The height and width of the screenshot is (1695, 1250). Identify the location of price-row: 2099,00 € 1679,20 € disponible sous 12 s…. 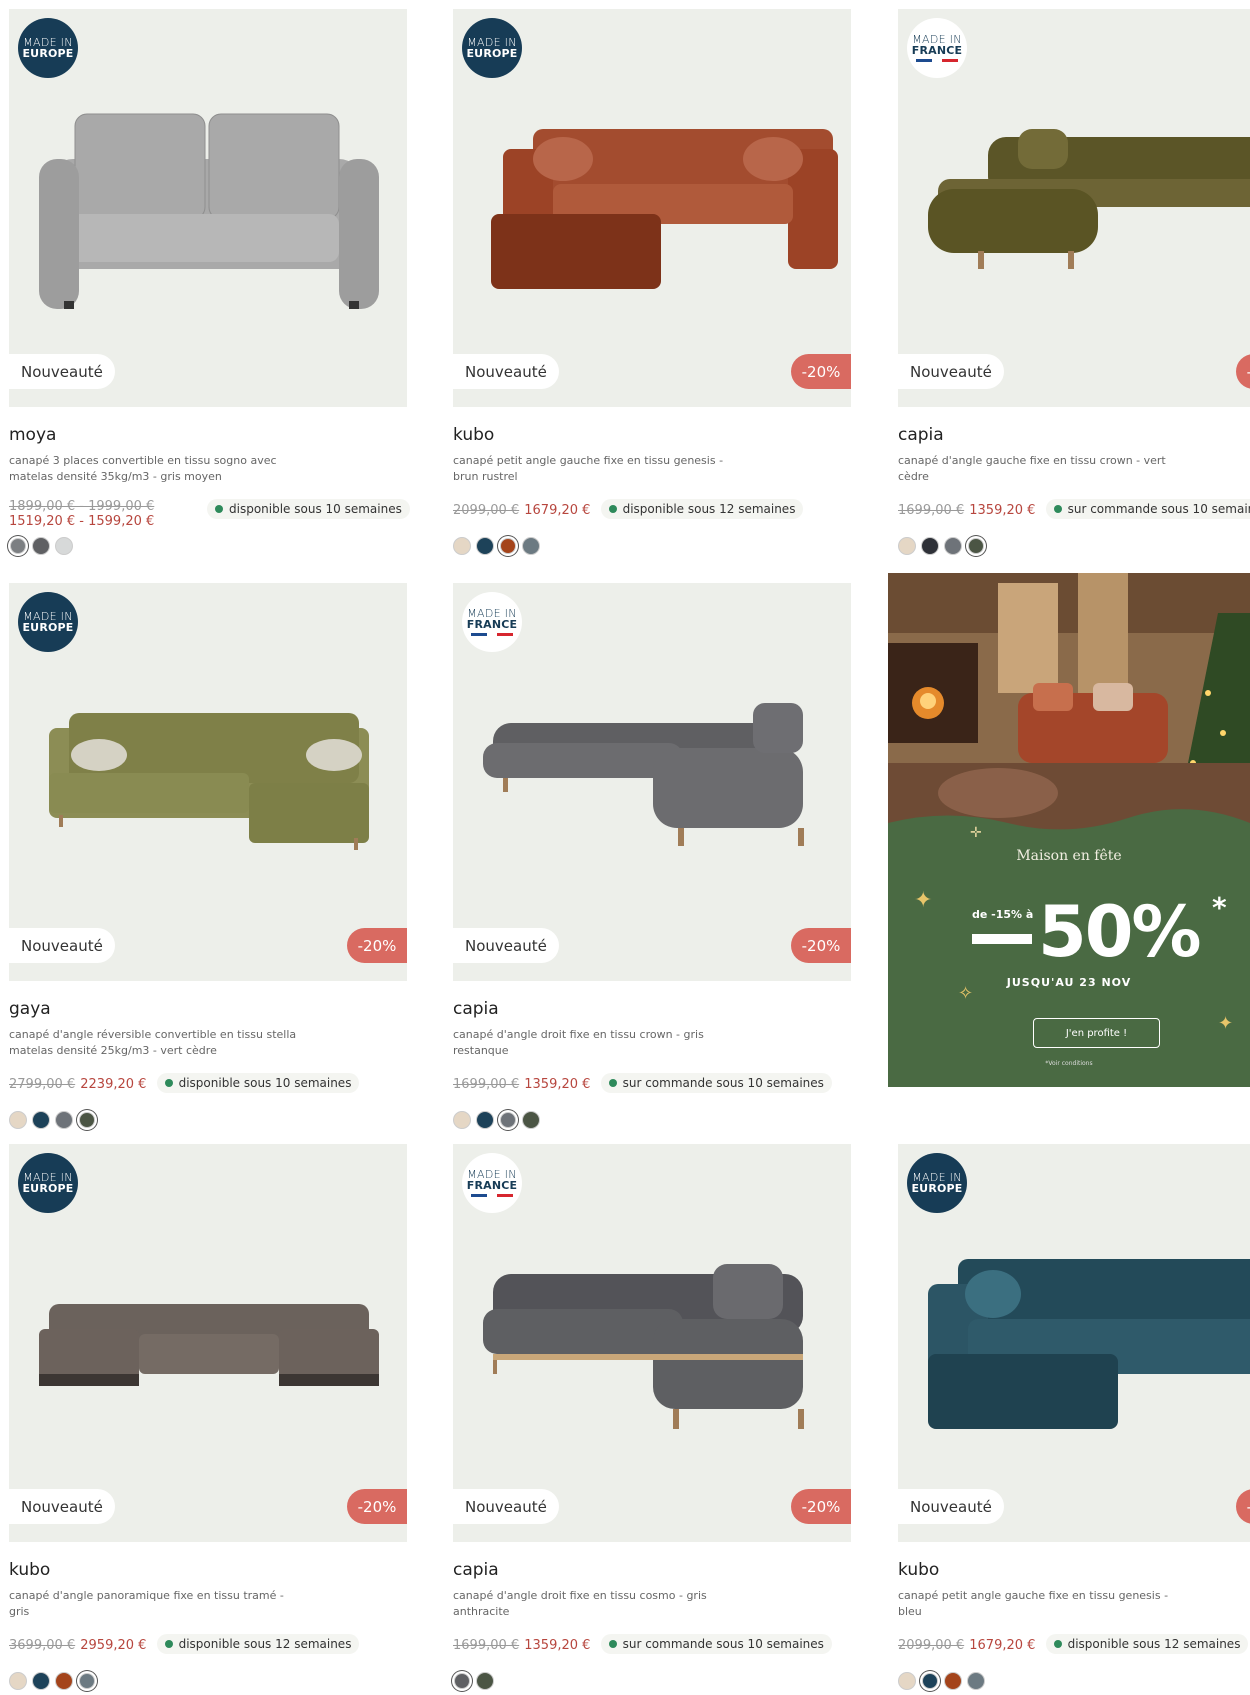
(1074, 1652).